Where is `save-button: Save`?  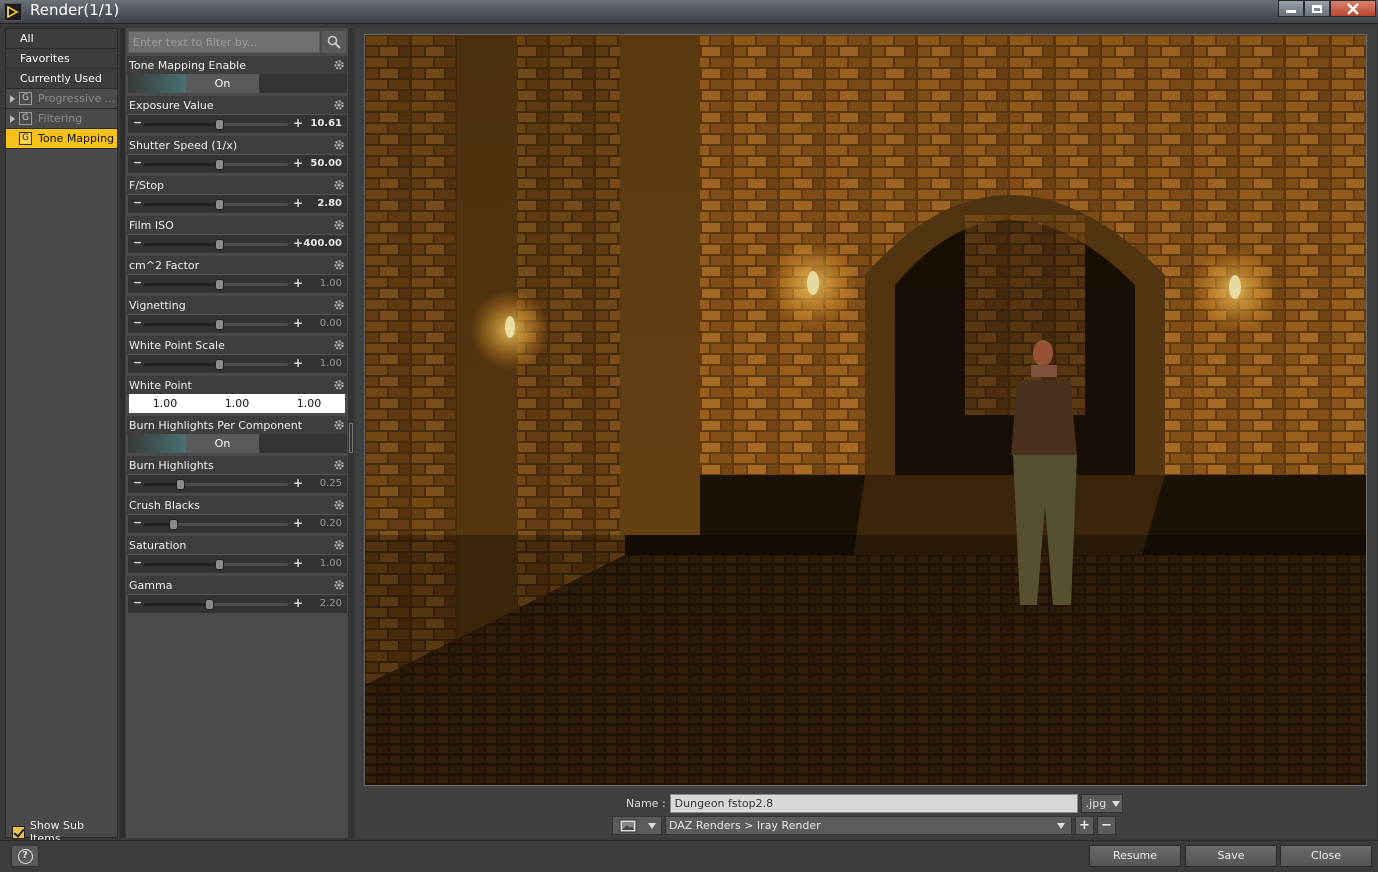 save-button: Save is located at coordinates (1231, 856).